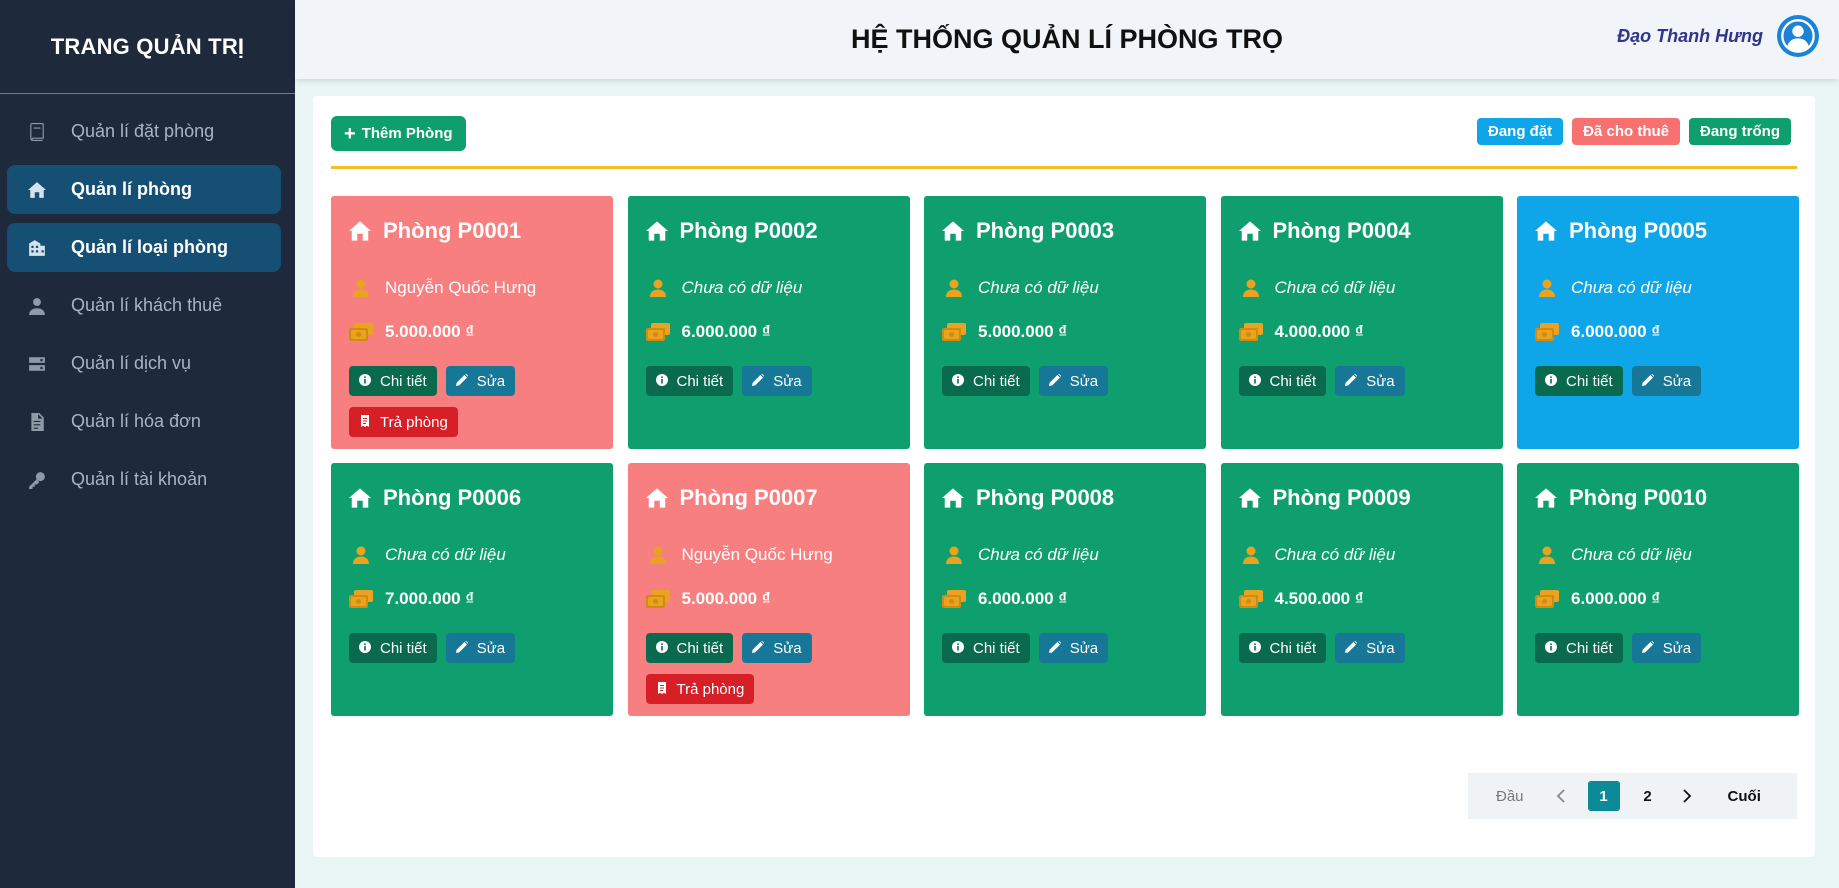 Image resolution: width=1839 pixels, height=888 pixels. I want to click on chevron-left-icon, so click(1561, 796).